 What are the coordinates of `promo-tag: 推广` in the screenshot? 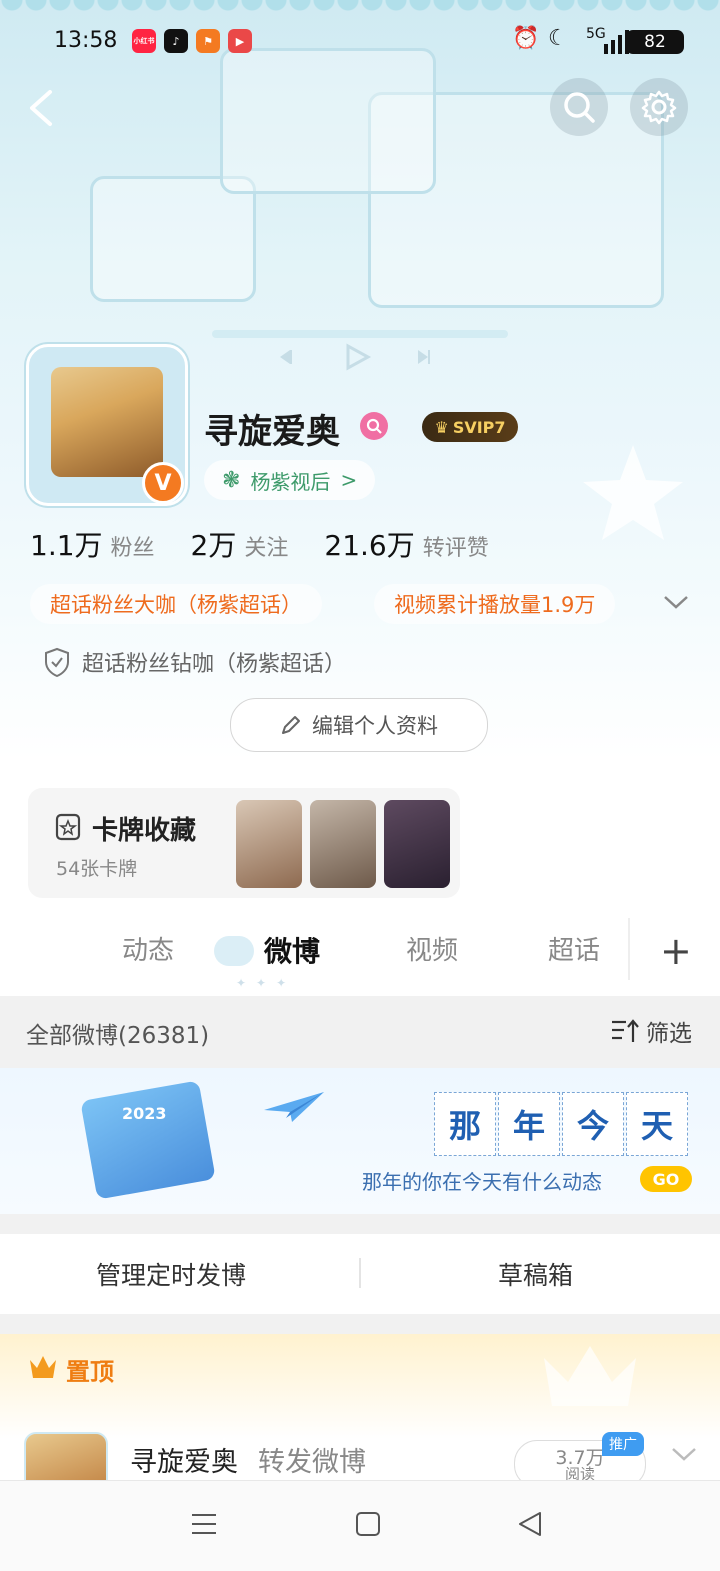 It's located at (623, 1444).